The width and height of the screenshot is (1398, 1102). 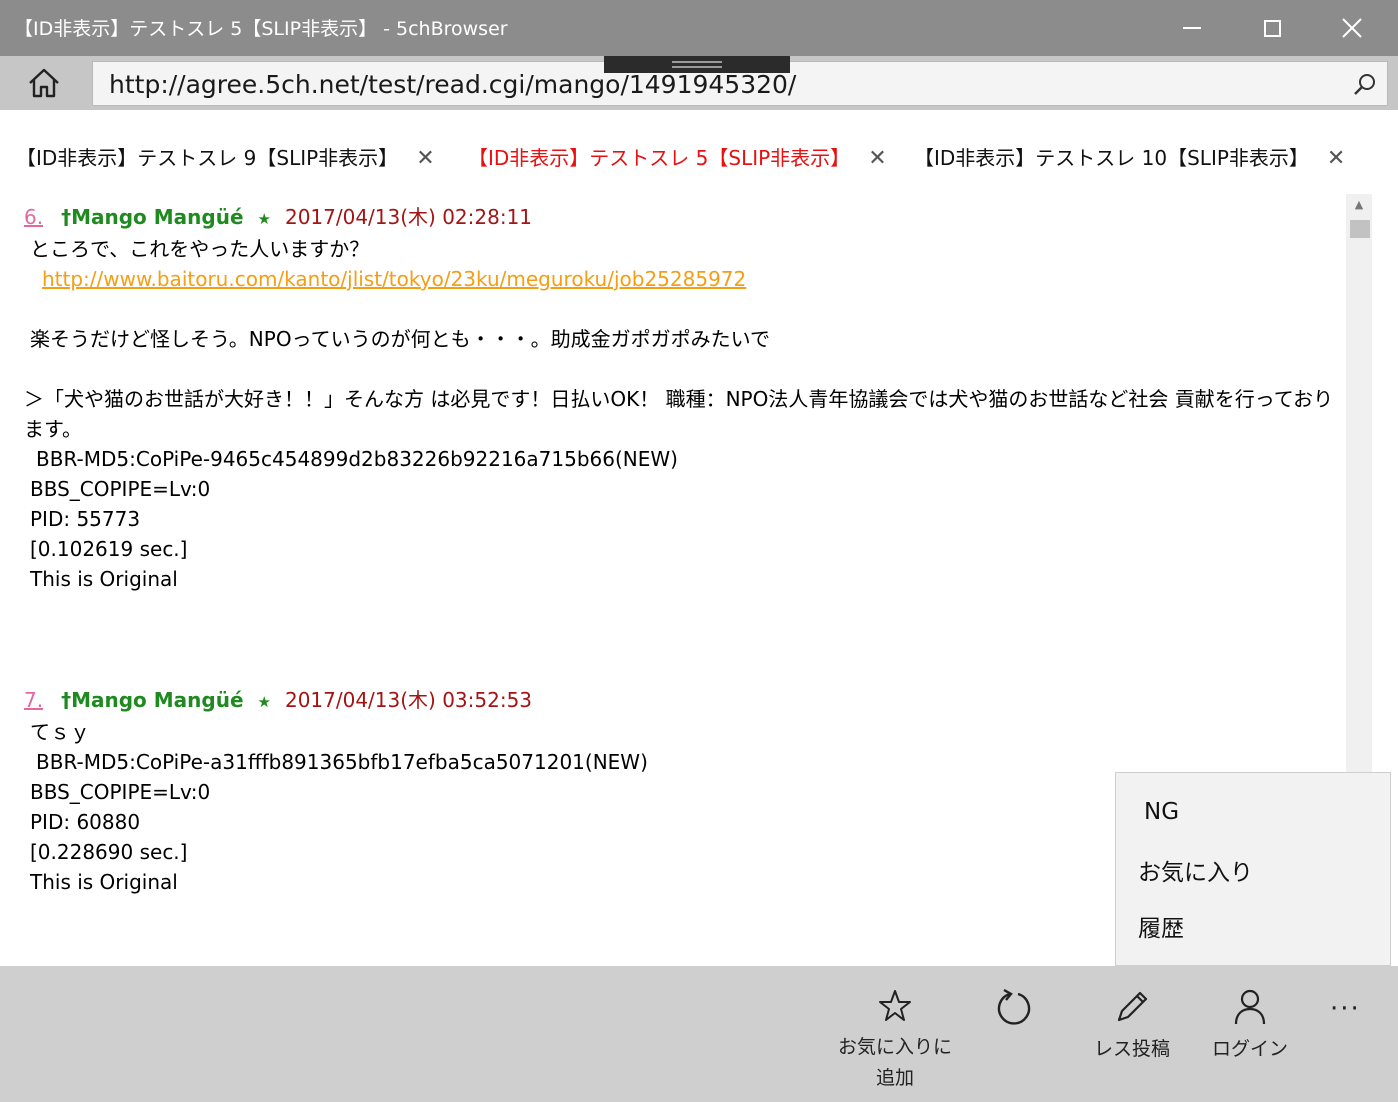 I want to click on post-header: 7. †Mango Mangüé ★ 2017/04/13(木) 03:52:53, so click(x=336, y=701).